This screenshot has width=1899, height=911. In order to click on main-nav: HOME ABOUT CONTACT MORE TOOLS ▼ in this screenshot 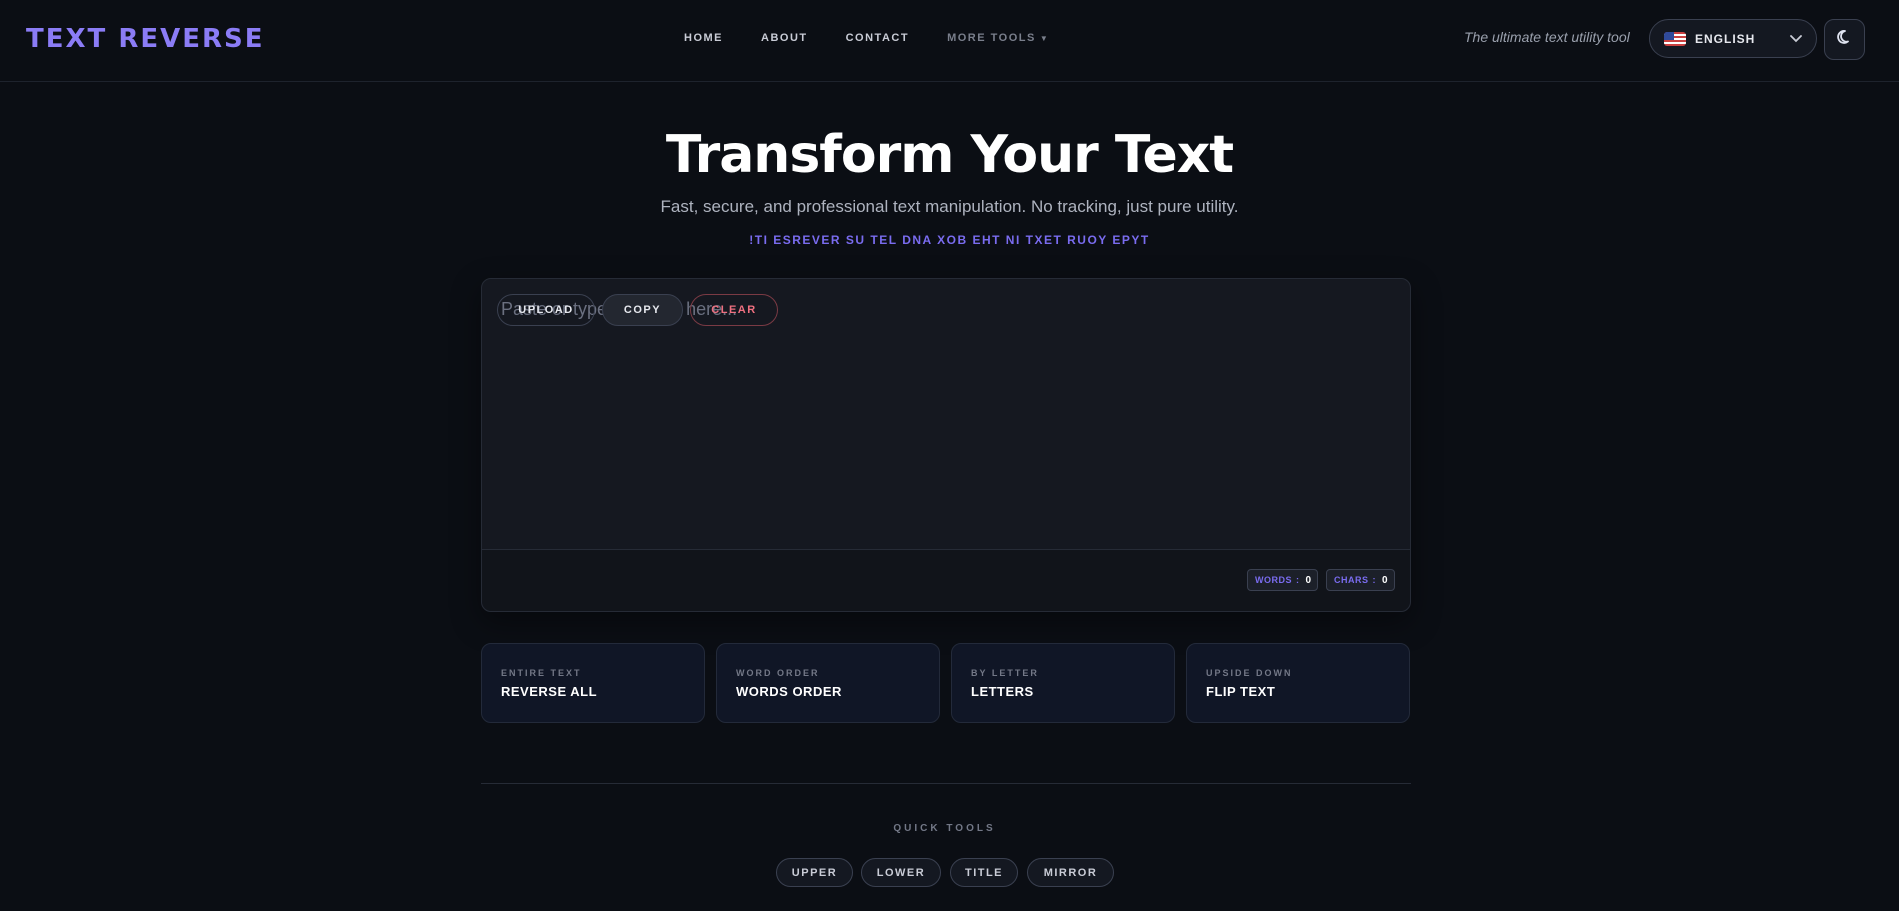, I will do `click(866, 38)`.